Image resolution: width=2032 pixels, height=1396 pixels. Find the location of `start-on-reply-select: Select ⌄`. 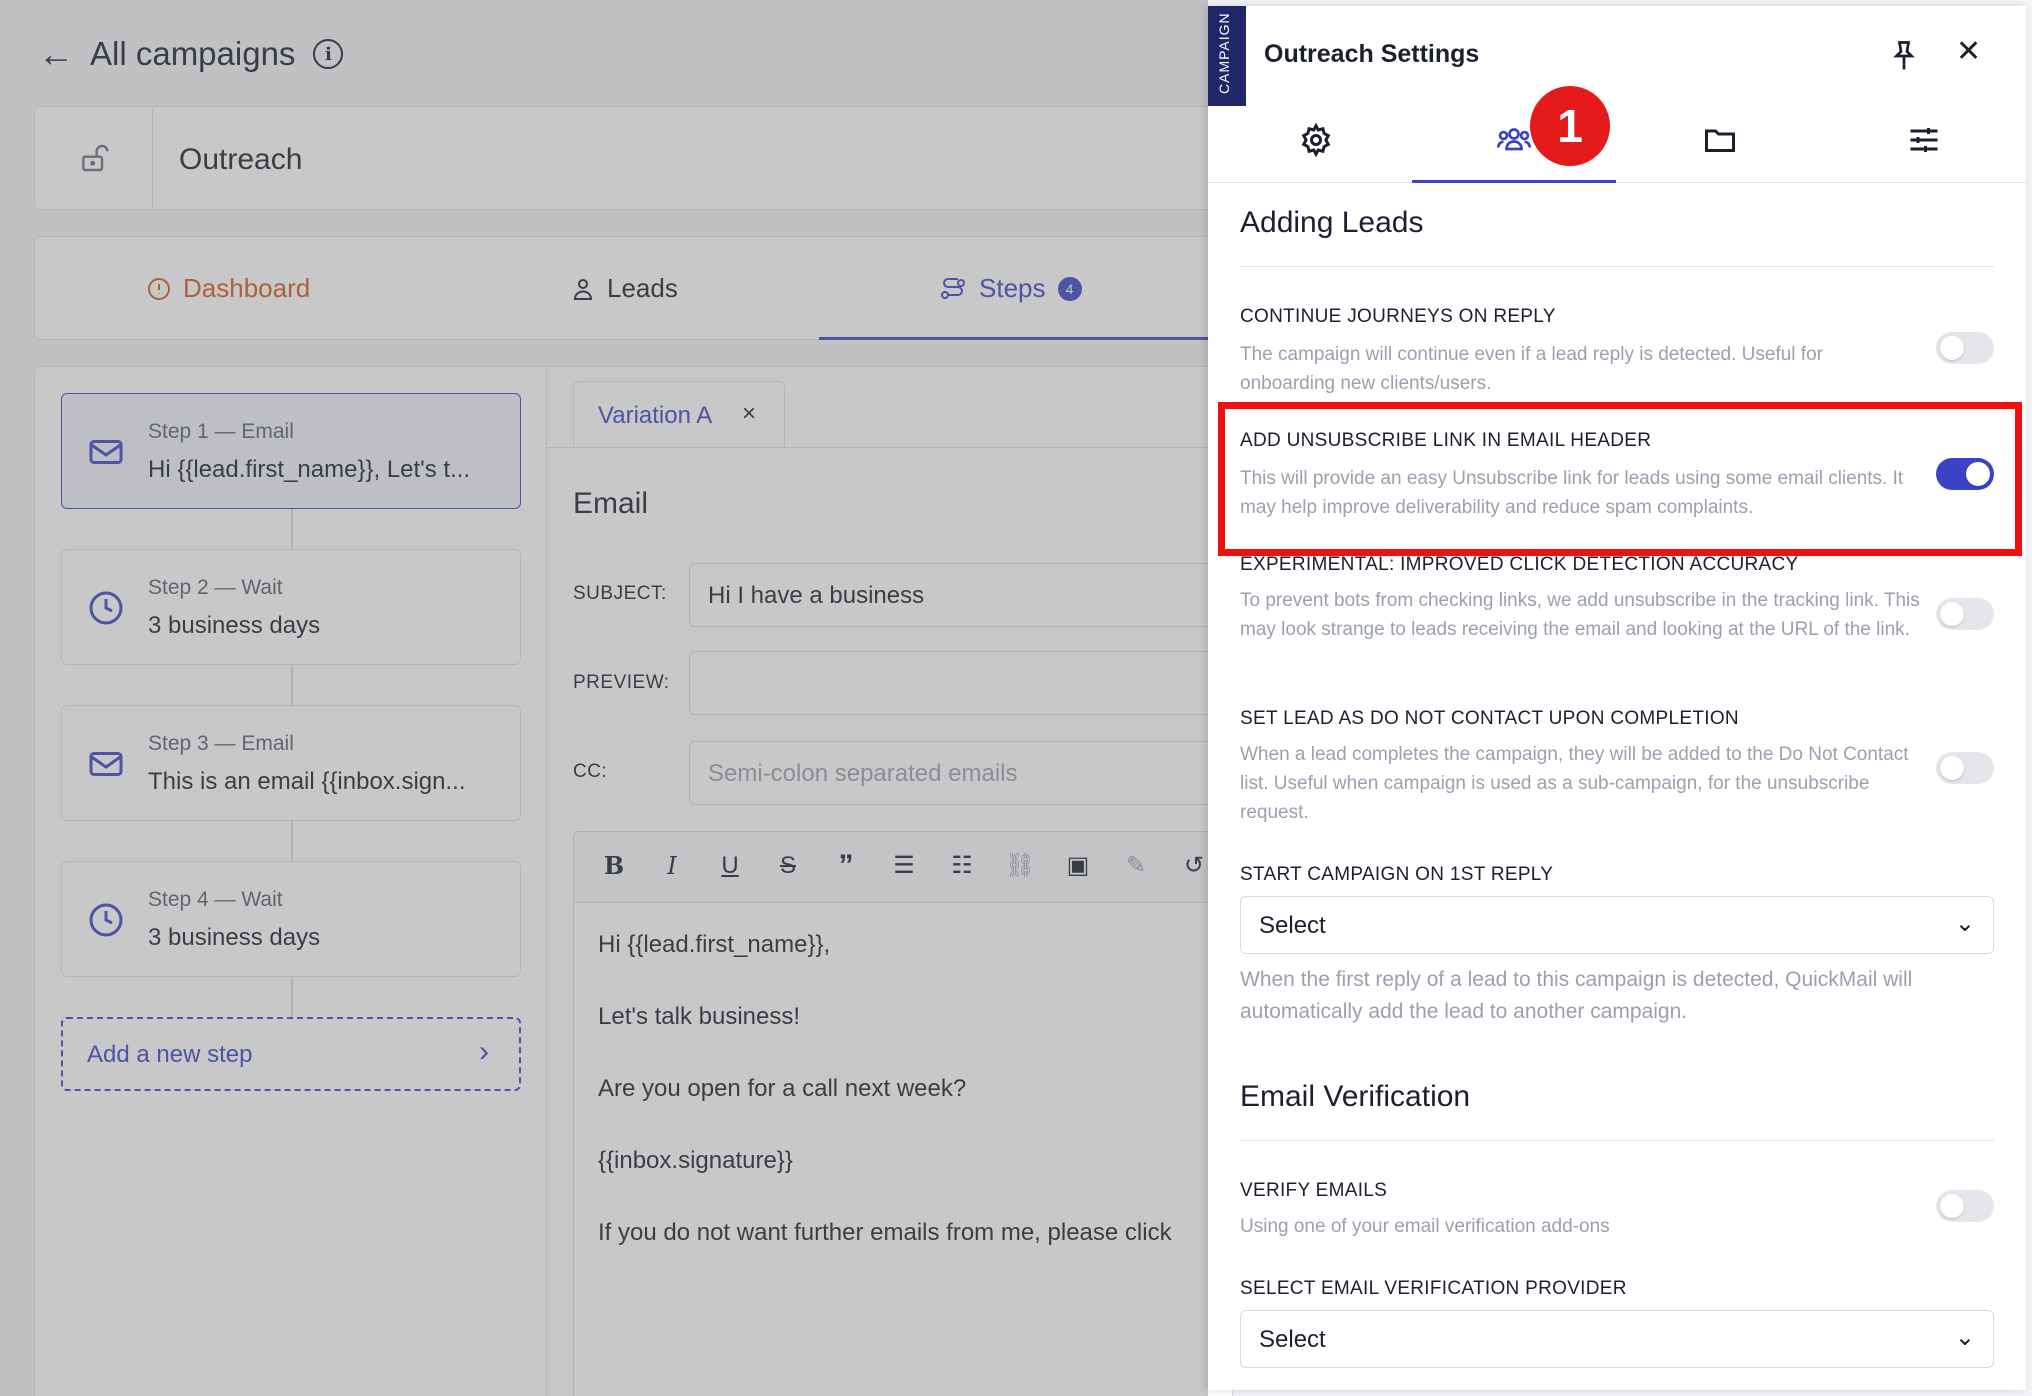

start-on-reply-select: Select ⌄ is located at coordinates (1617, 925).